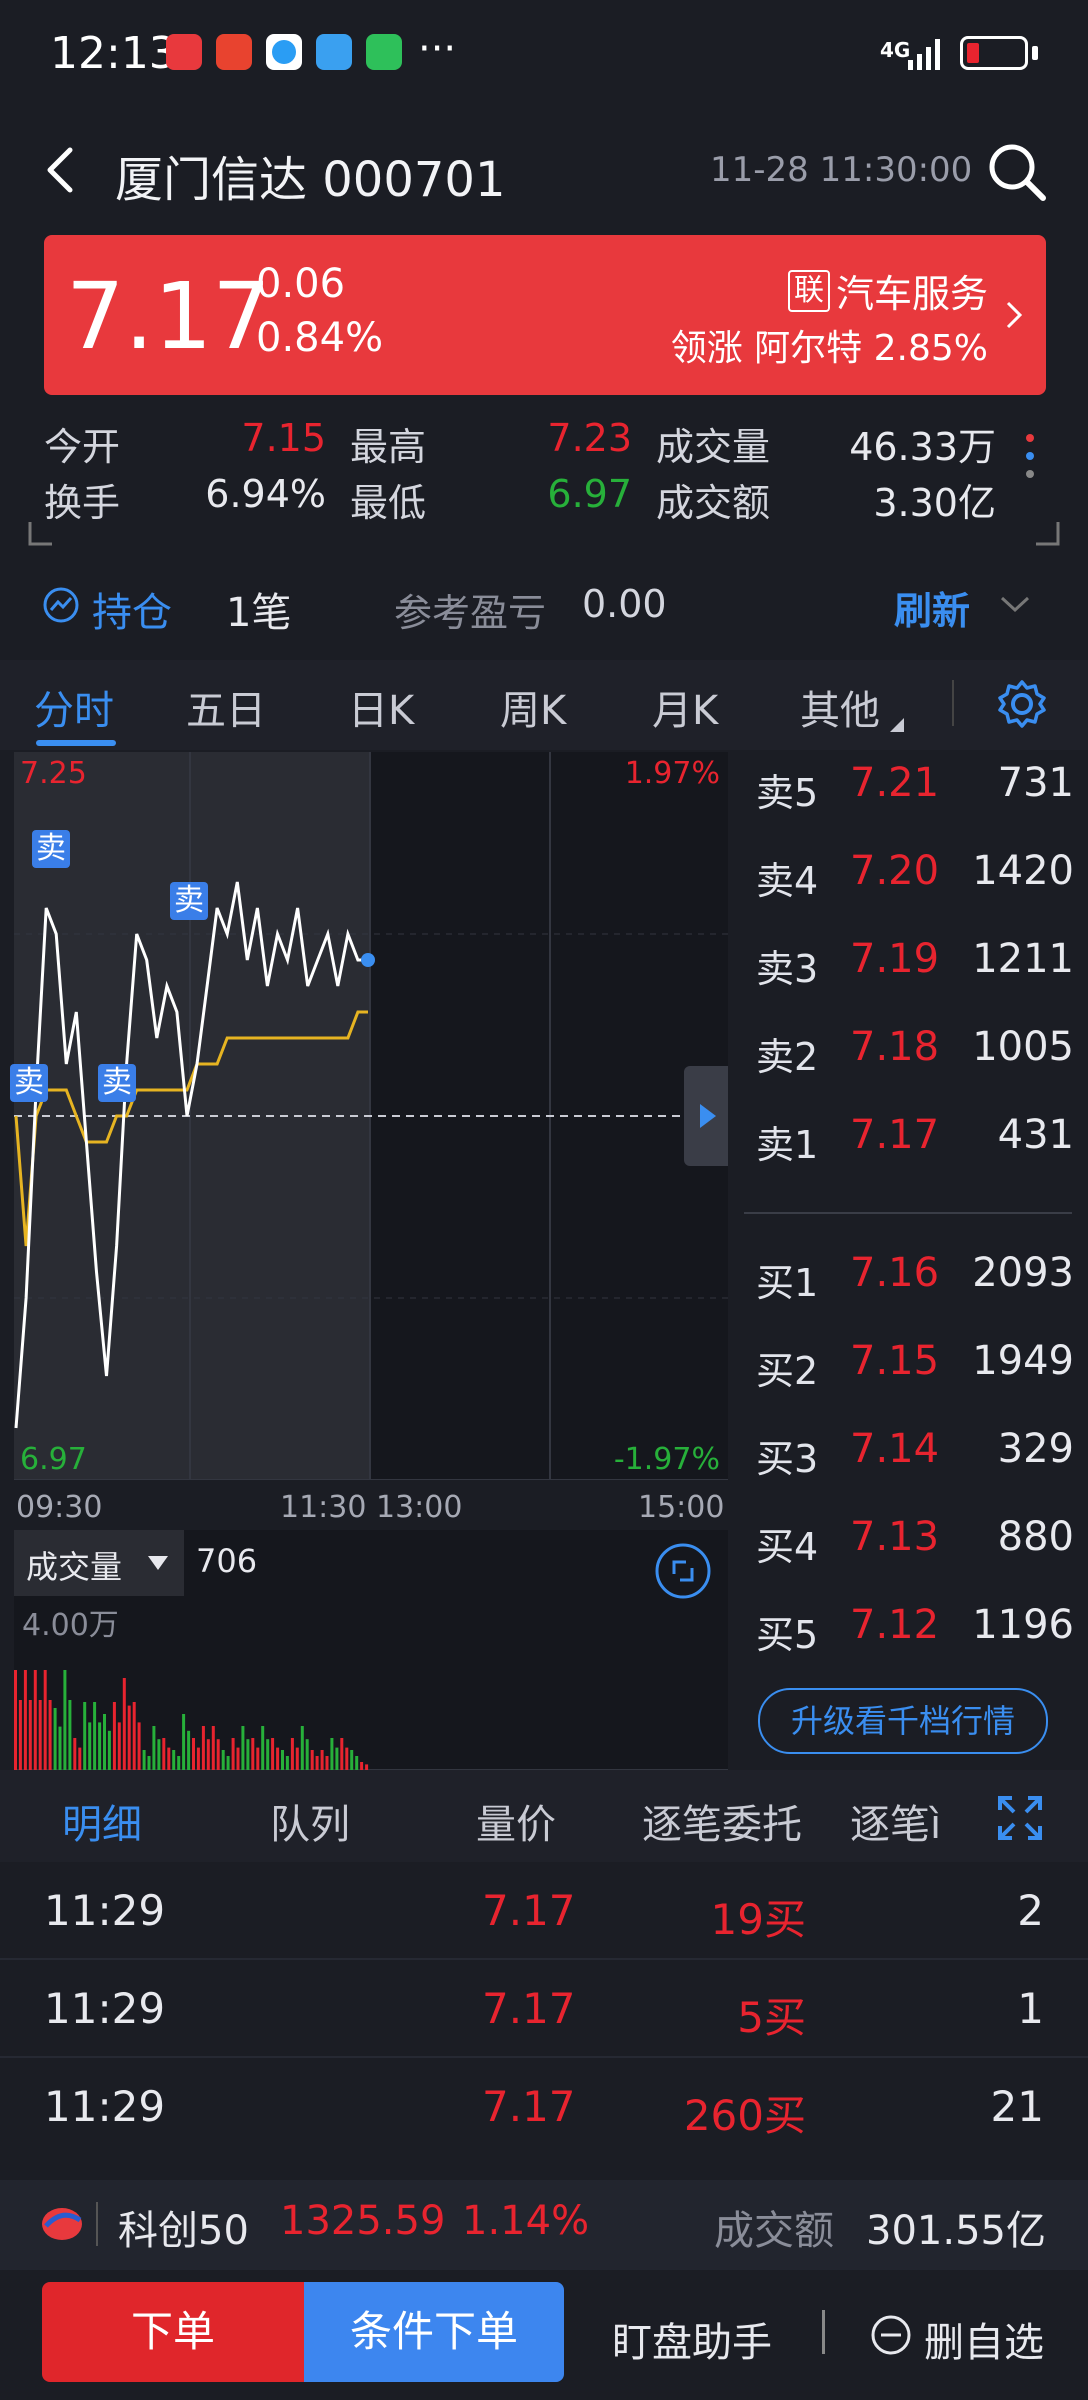  Describe the element at coordinates (722, 1821) in the screenshot. I see `tab-order-by-order: 逐笔委托` at that location.